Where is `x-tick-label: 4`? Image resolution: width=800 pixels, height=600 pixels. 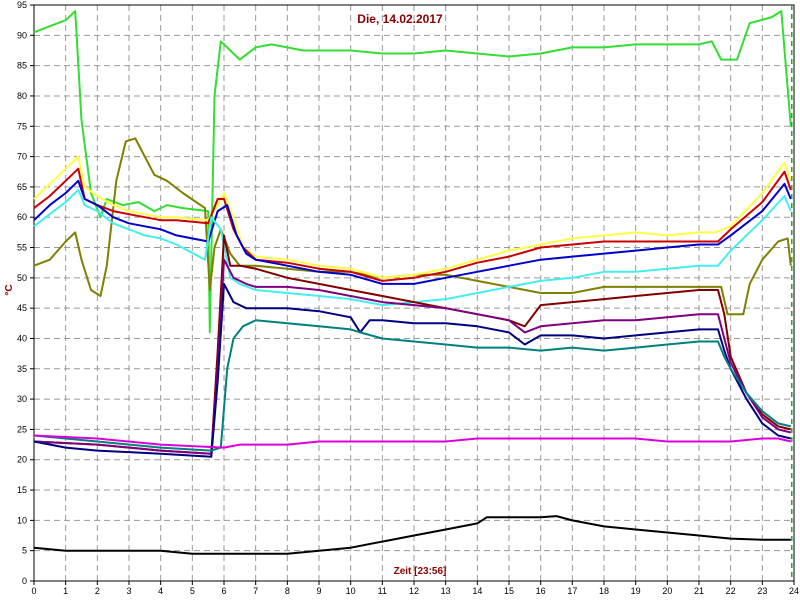
x-tick-label: 4 is located at coordinates (160, 591).